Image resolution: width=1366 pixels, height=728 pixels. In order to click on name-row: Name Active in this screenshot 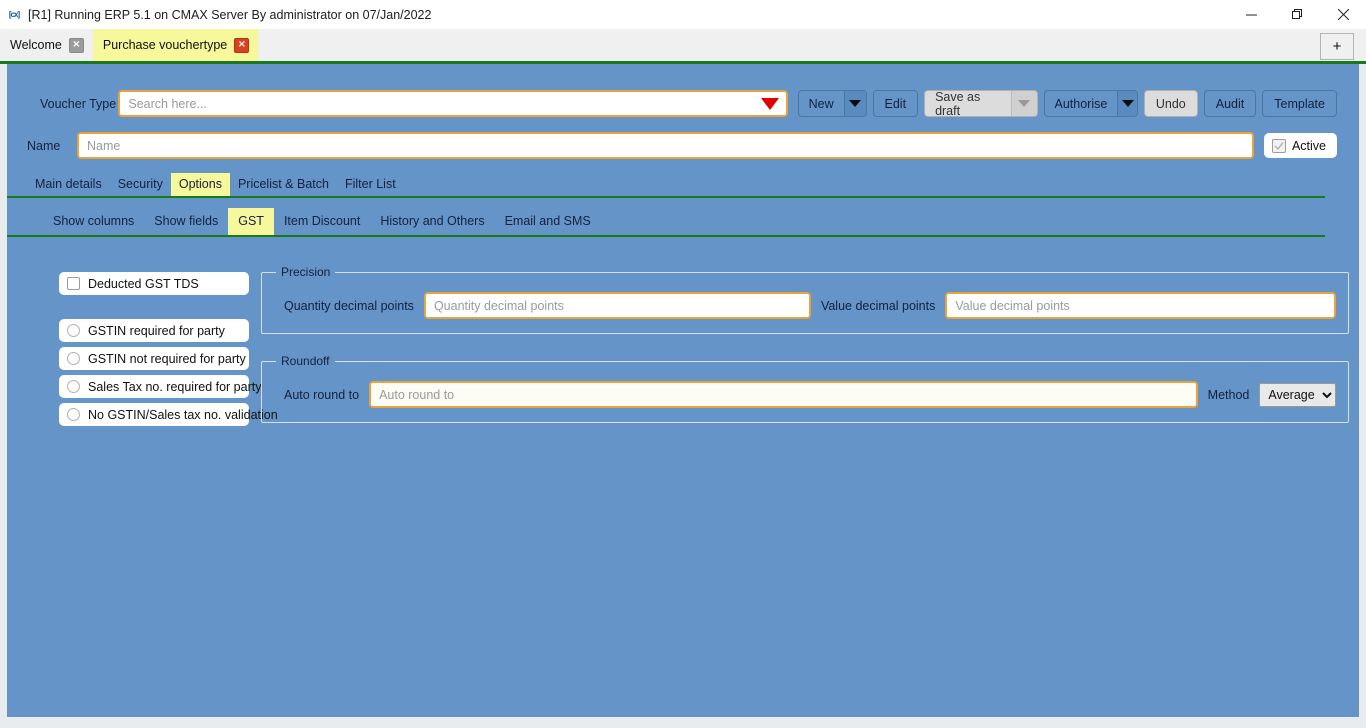, I will do `click(682, 145)`.